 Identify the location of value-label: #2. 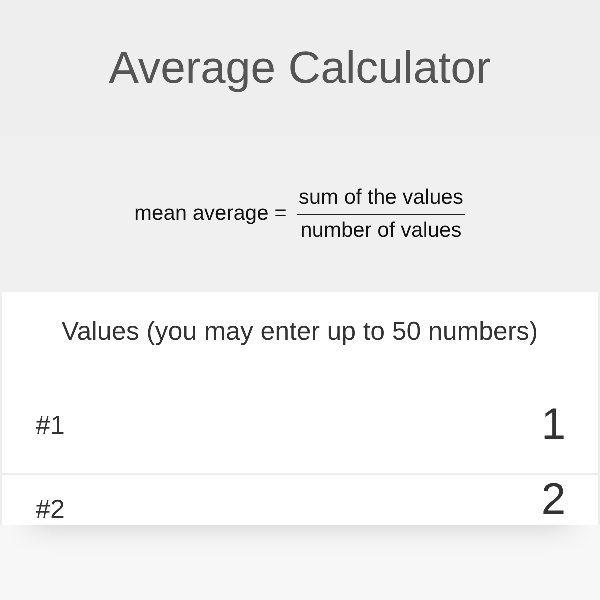
(50, 509).